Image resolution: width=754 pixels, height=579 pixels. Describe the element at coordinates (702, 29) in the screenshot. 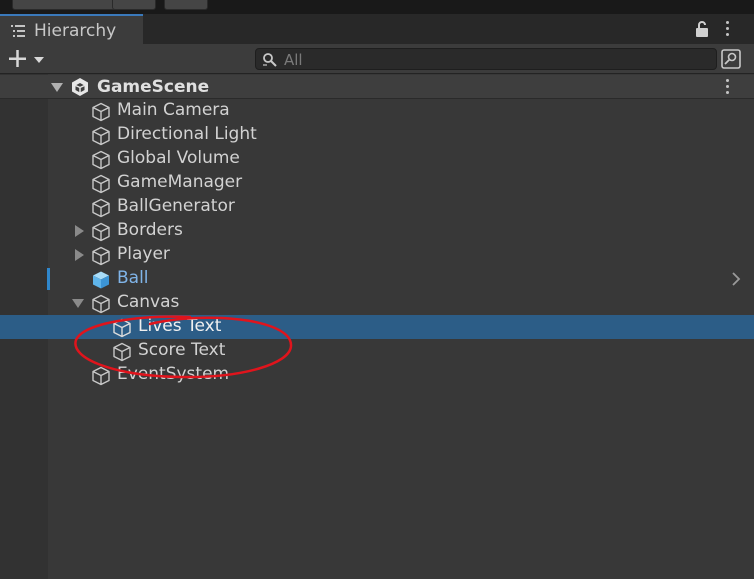

I see `lock-icon` at that location.